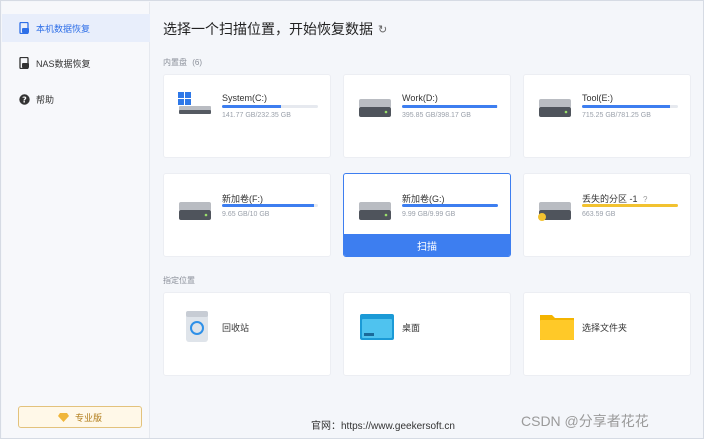  Describe the element at coordinates (88, 417) in the screenshot. I see `pro-version-label: 专业版` at that location.